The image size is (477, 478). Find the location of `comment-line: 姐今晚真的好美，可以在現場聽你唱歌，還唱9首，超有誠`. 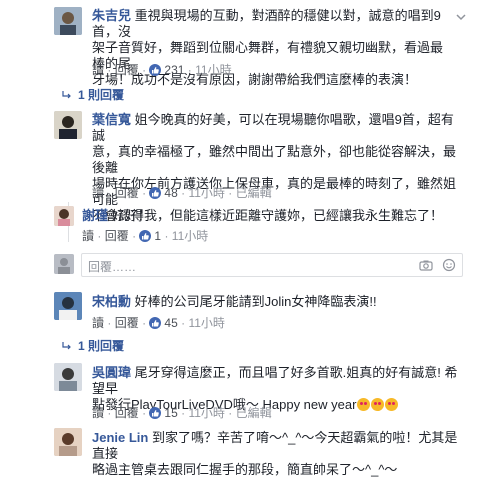

comment-line: 姐今晚真的好美，可以在現場聽你唱歌，還唱9首，超有誠 is located at coordinates (273, 127).